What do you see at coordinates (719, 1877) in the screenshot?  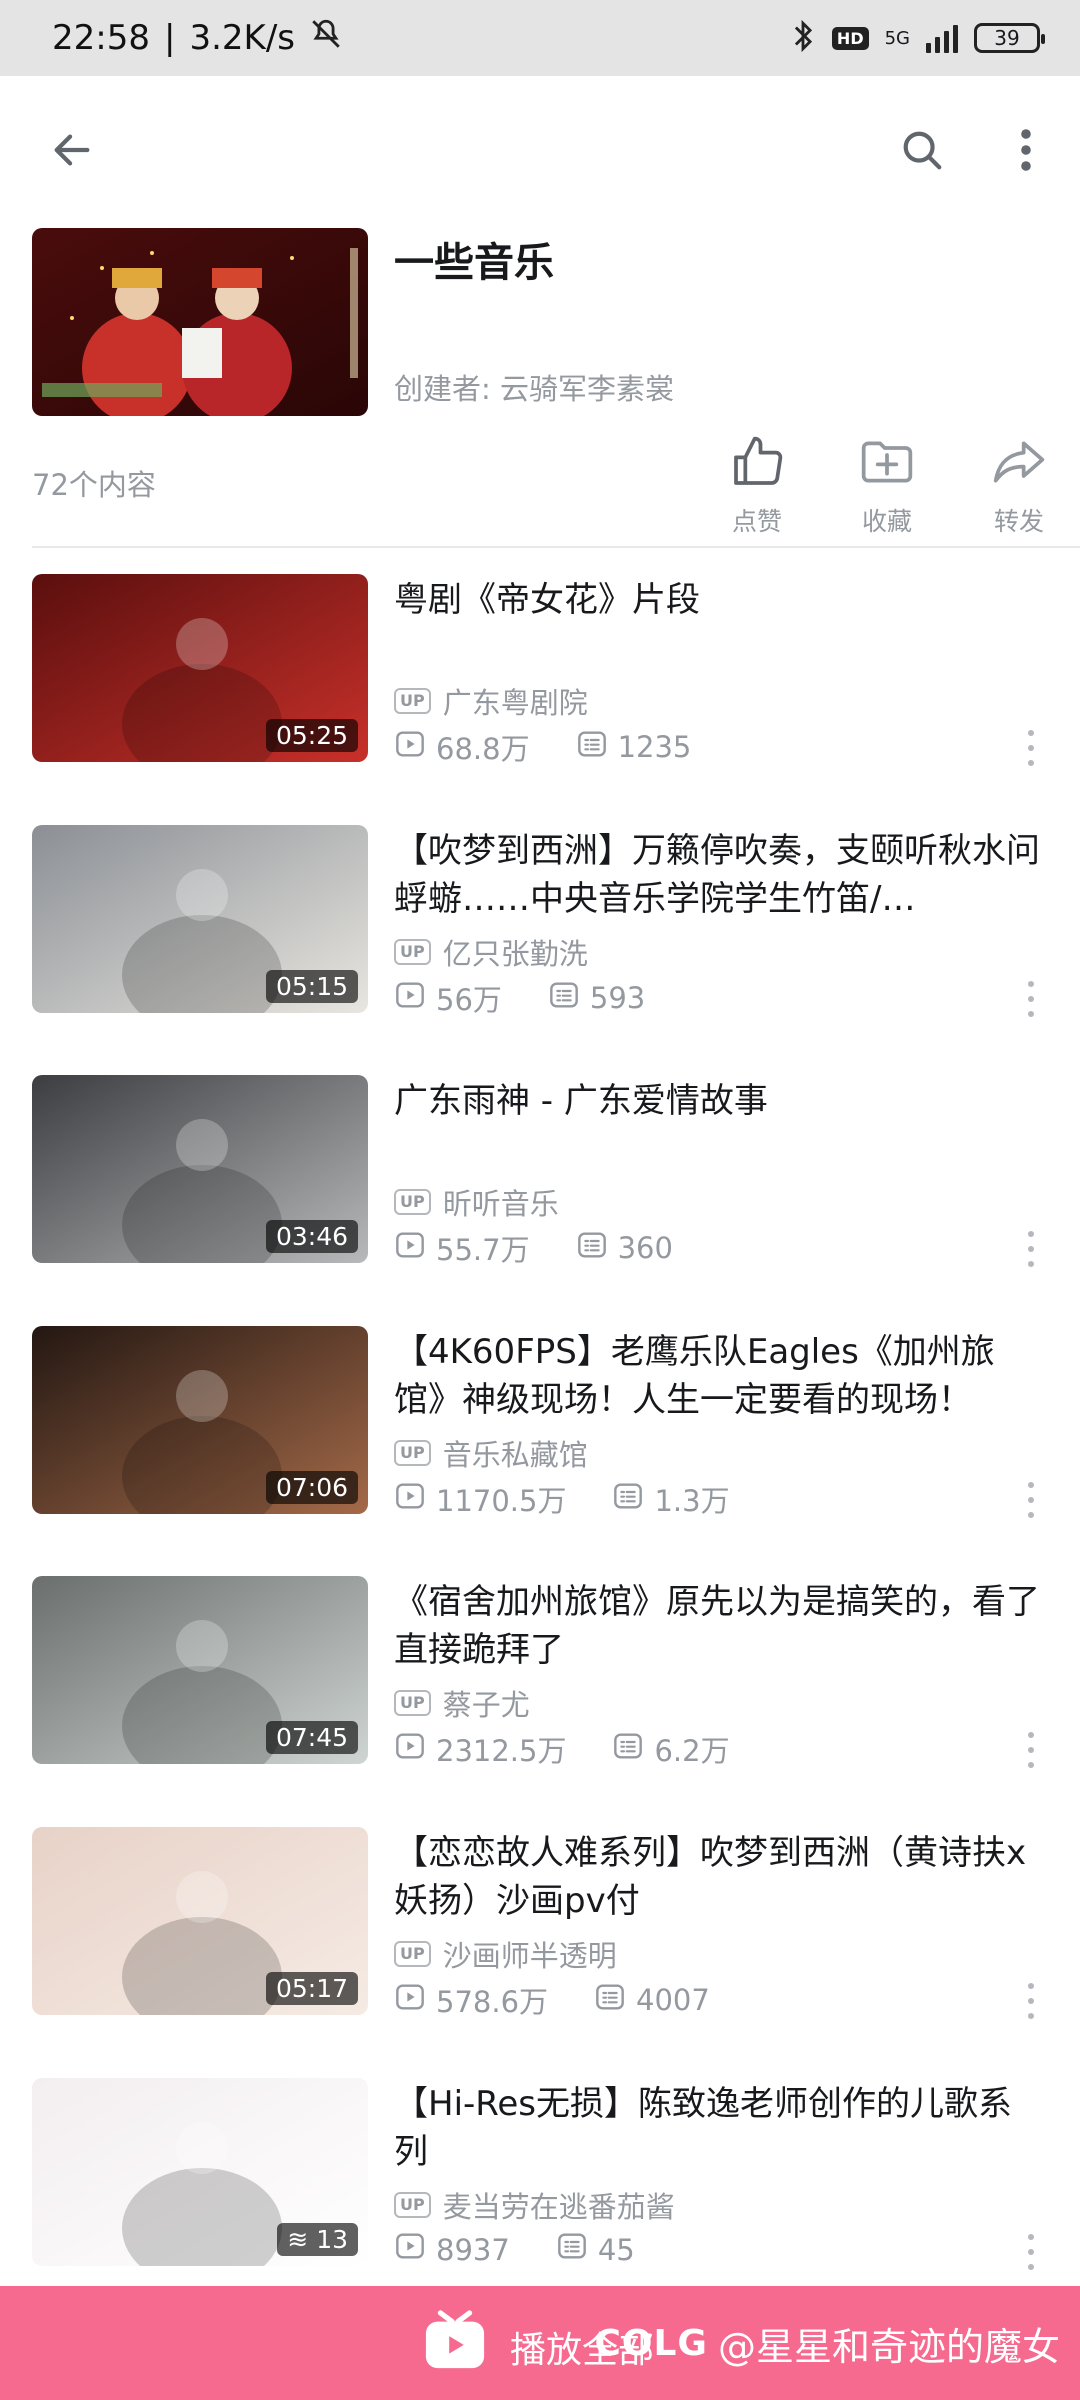 I see `video-title: 【恋恋故人难系列】吹梦到西洲（黄诗扶x妖扬）沙画pv付` at bounding box center [719, 1877].